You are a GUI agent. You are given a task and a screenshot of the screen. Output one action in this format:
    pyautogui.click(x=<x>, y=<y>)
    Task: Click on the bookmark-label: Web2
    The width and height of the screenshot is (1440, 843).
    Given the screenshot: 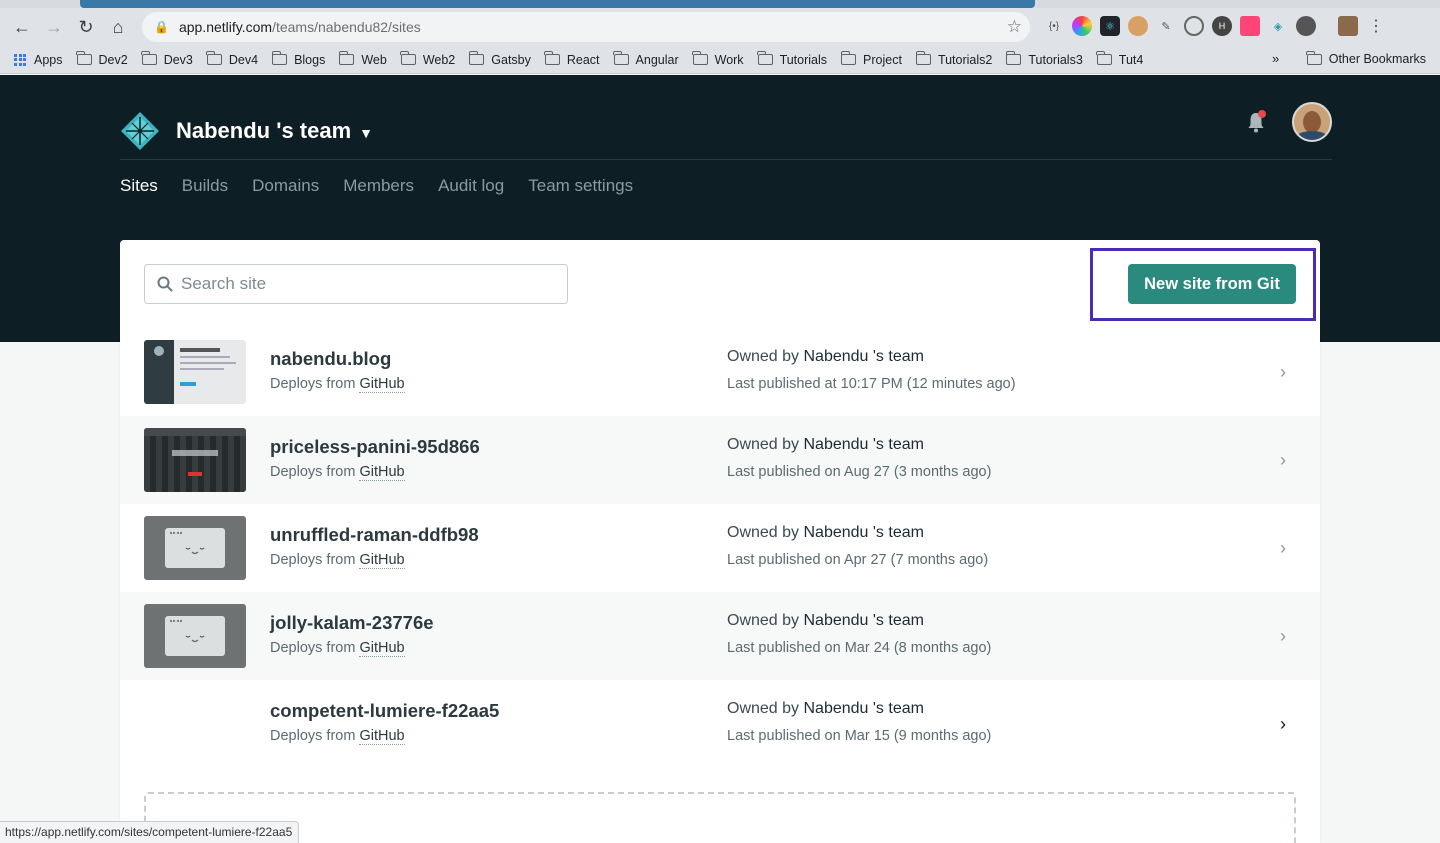 What is the action you would take?
    pyautogui.click(x=439, y=59)
    